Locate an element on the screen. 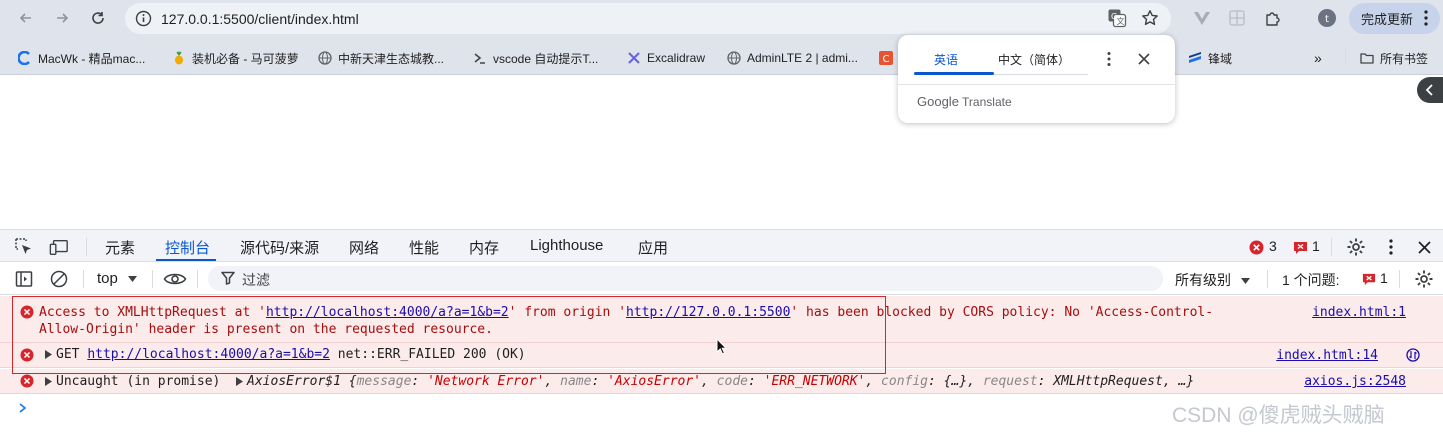 This screenshot has height=442, width=1443. bookmark-item: Excalidraw is located at coordinates (666, 58).